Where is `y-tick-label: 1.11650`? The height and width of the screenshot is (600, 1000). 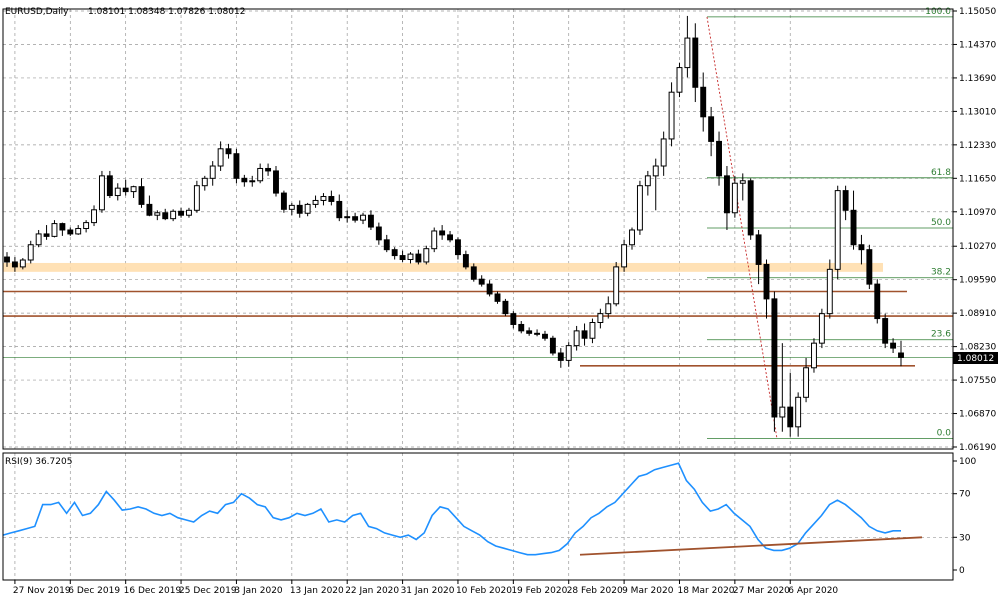 y-tick-label: 1.11650 is located at coordinates (977, 179).